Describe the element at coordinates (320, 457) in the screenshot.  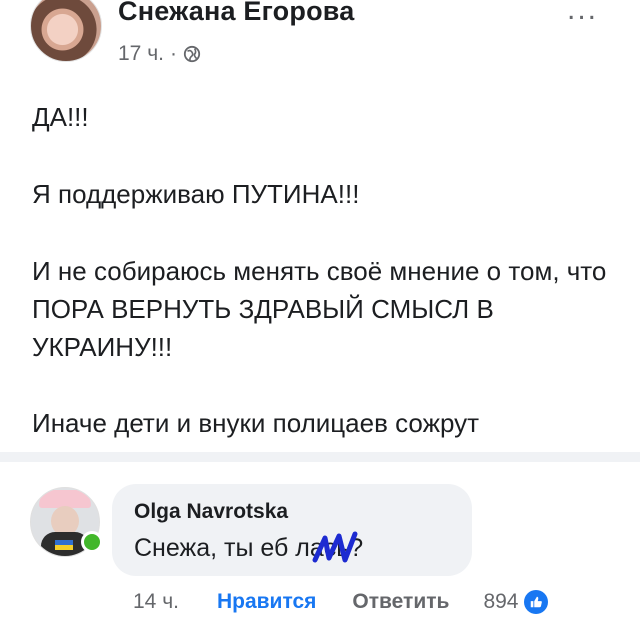
I see `section-divider` at that location.